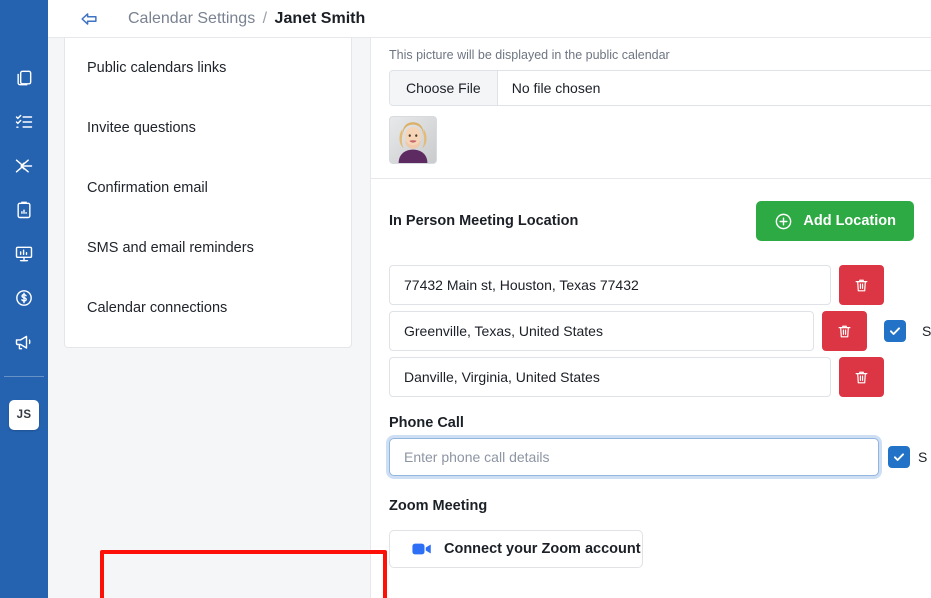  I want to click on sidebar-item-sms-and-email-reminders: SMS and email reminders, so click(208, 248).